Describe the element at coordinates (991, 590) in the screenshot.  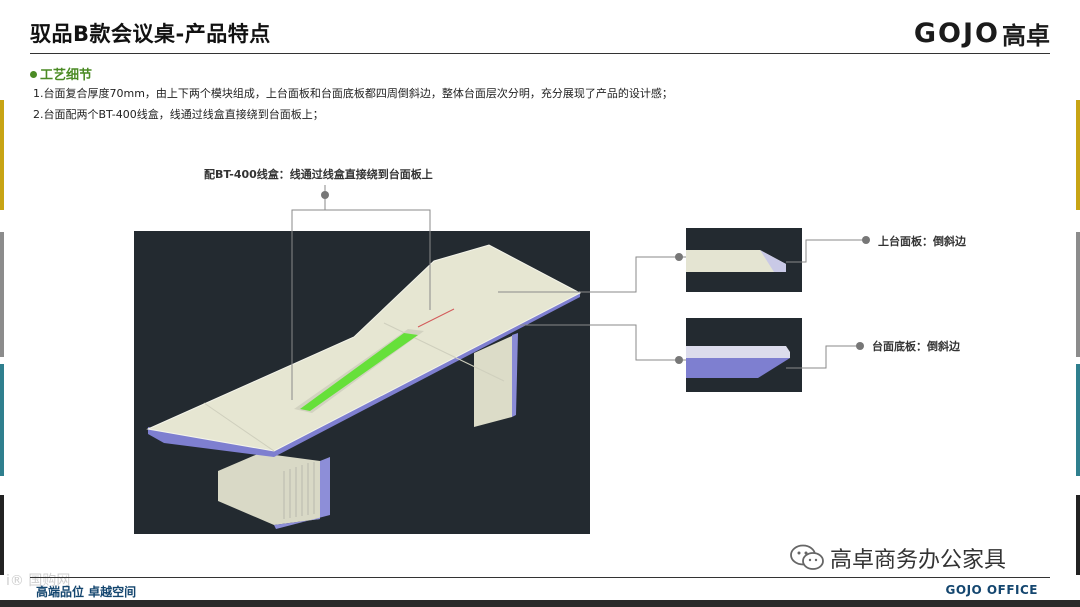
I see `footer-brand: GOJO OFFICE` at that location.